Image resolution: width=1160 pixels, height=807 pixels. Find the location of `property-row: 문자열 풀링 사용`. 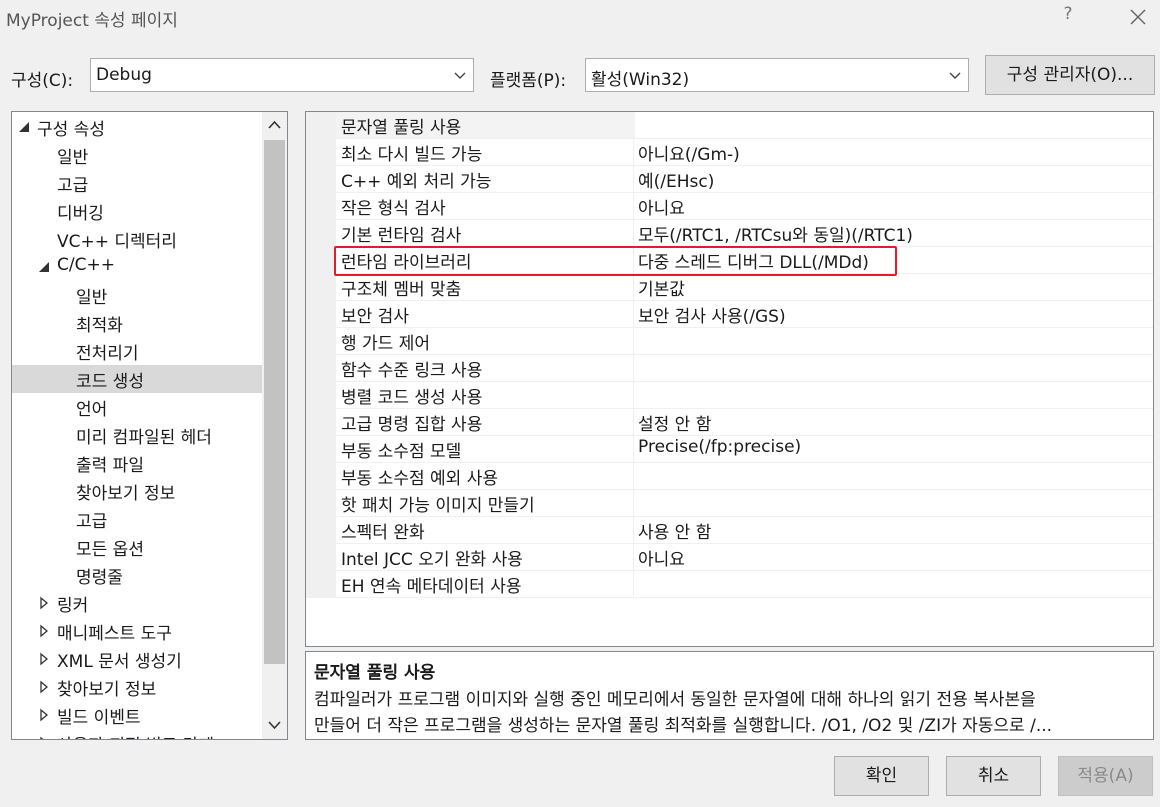

property-row: 문자열 풀링 사용 is located at coordinates (744, 125).